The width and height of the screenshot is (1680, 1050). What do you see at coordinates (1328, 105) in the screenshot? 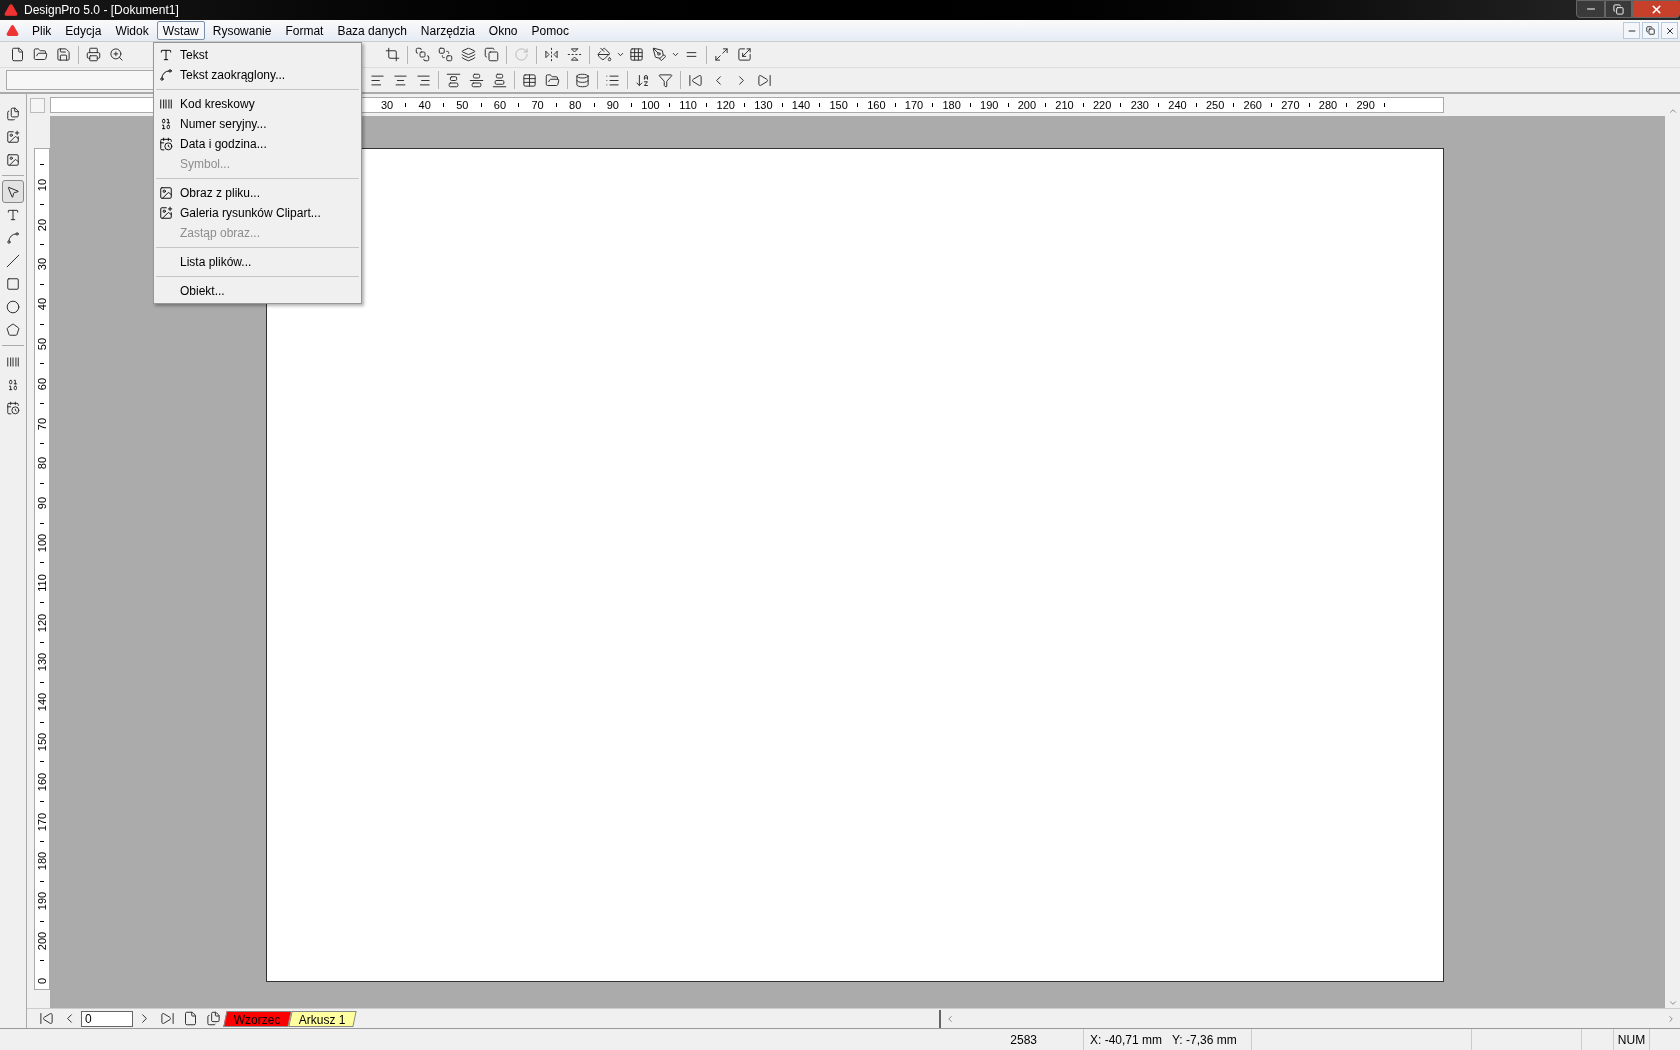
I see `ruler-label: 280` at bounding box center [1328, 105].